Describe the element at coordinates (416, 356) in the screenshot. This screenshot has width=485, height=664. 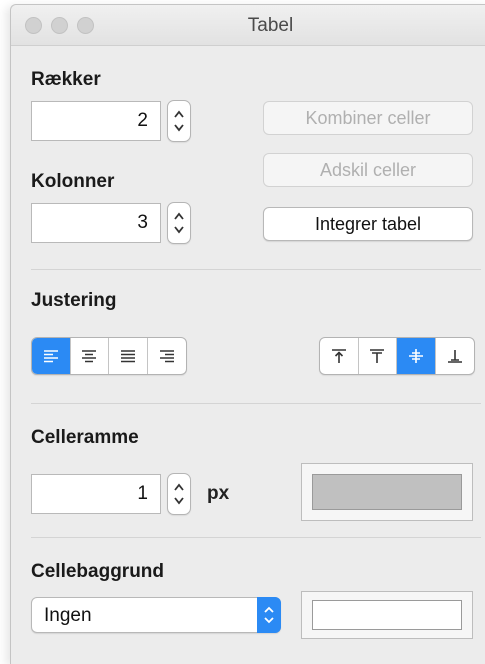
I see `valign-middle-icon` at that location.